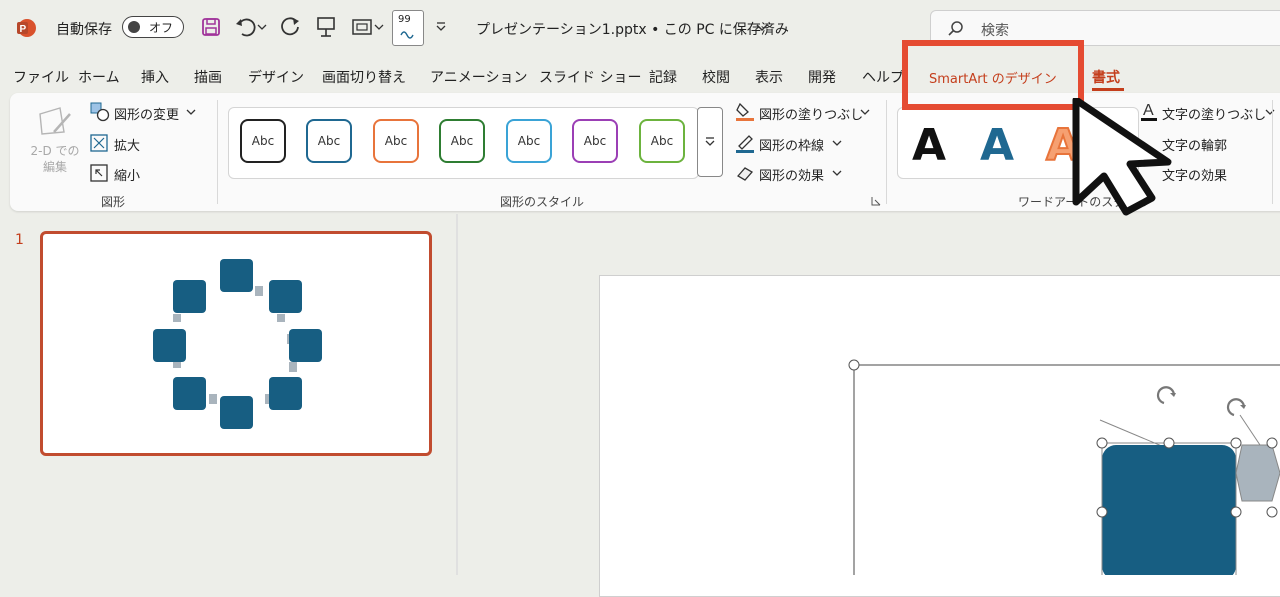 This screenshot has height=597, width=1280. Describe the element at coordinates (478, 77) in the screenshot. I see `tab-animations: アニメーション` at that location.